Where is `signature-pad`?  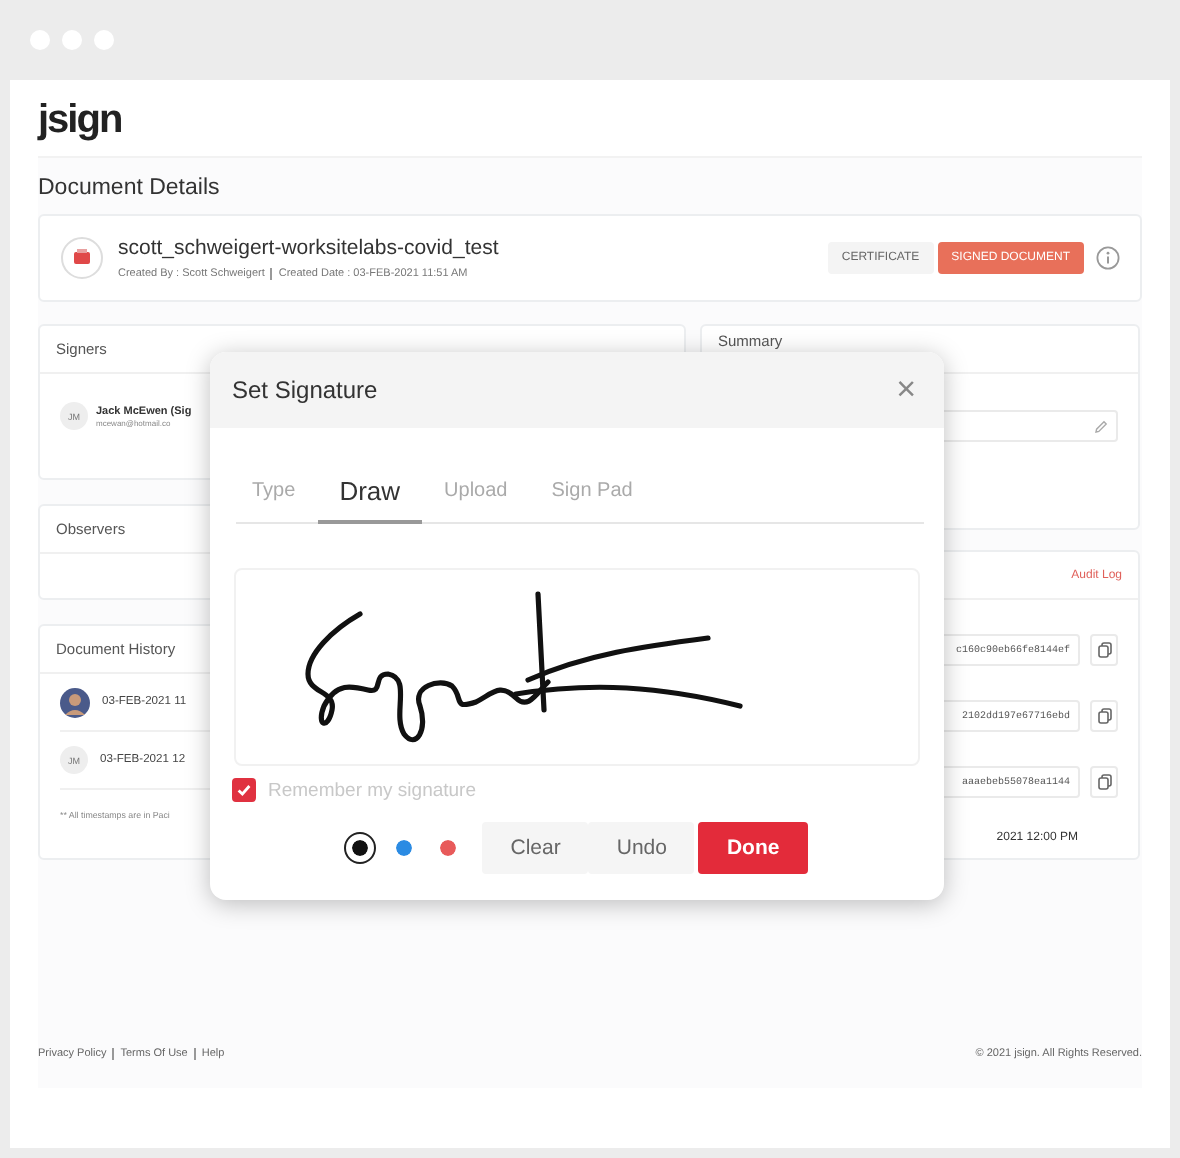 signature-pad is located at coordinates (577, 667).